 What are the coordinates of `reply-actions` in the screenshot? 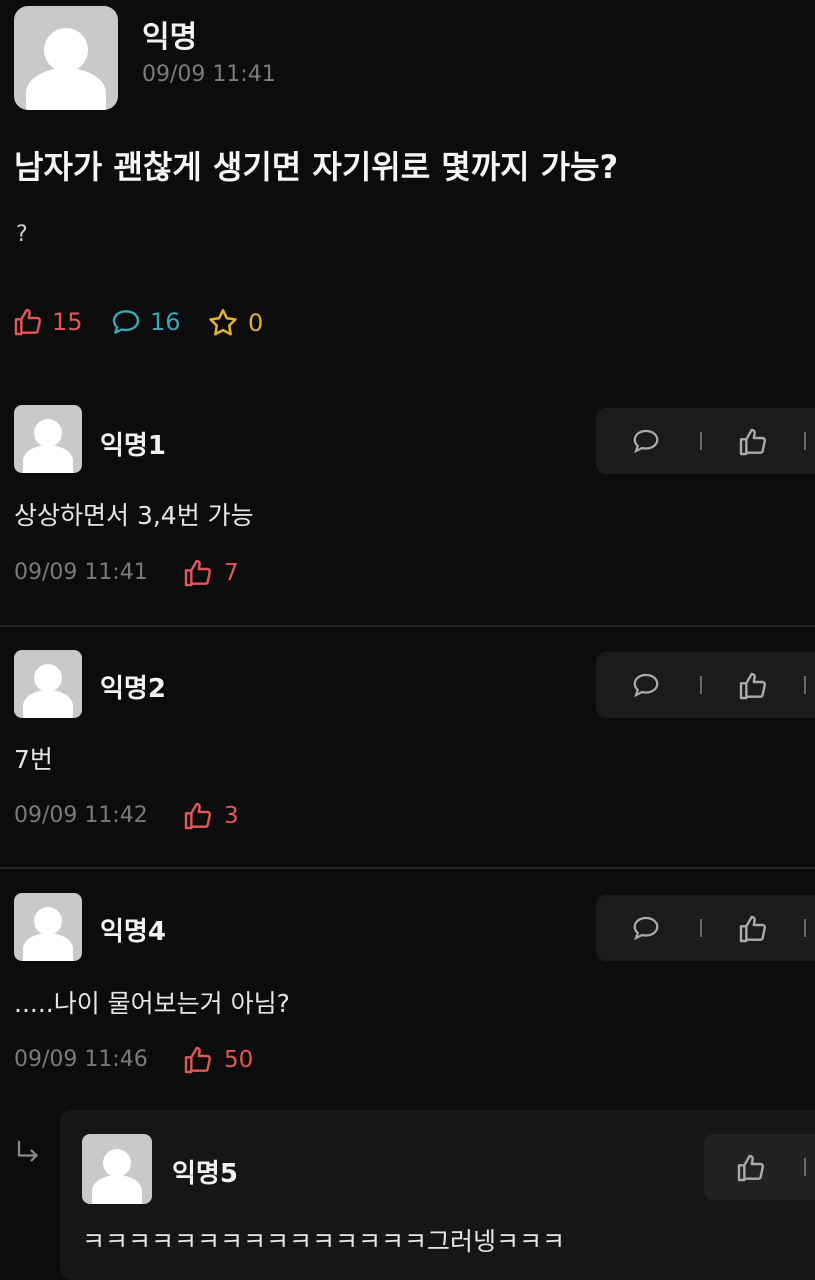 It's located at (759, 1167).